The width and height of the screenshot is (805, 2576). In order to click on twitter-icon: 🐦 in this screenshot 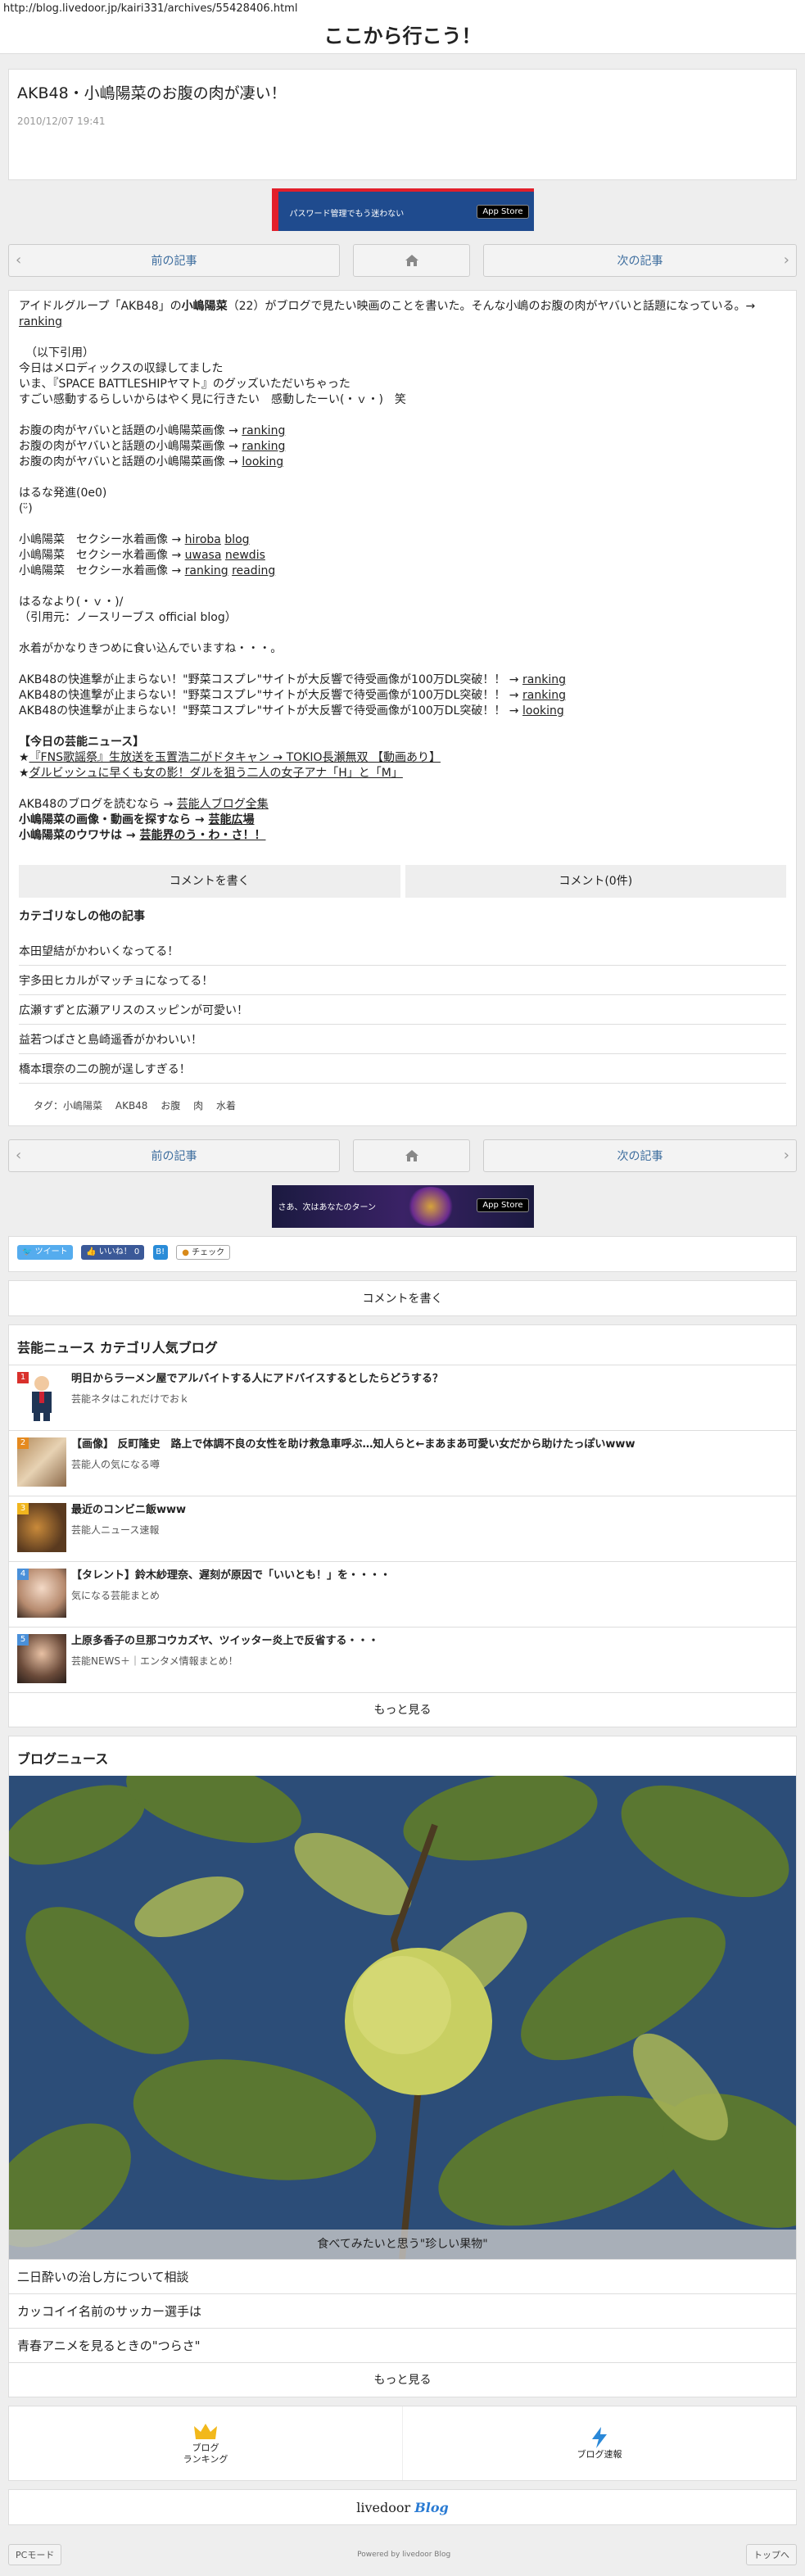, I will do `click(27, 1251)`.